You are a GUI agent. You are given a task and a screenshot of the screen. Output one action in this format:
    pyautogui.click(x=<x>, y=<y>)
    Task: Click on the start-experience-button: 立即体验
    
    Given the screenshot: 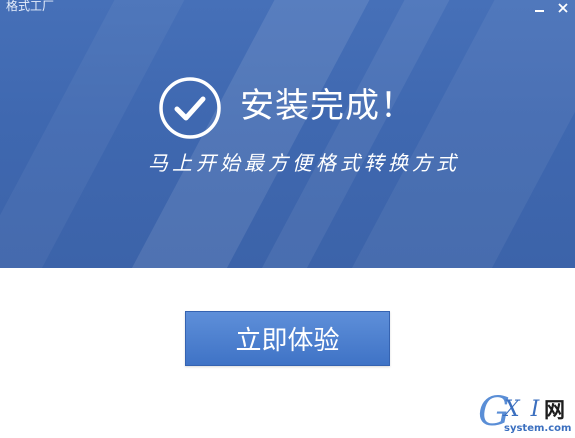 What is the action you would take?
    pyautogui.click(x=287, y=338)
    